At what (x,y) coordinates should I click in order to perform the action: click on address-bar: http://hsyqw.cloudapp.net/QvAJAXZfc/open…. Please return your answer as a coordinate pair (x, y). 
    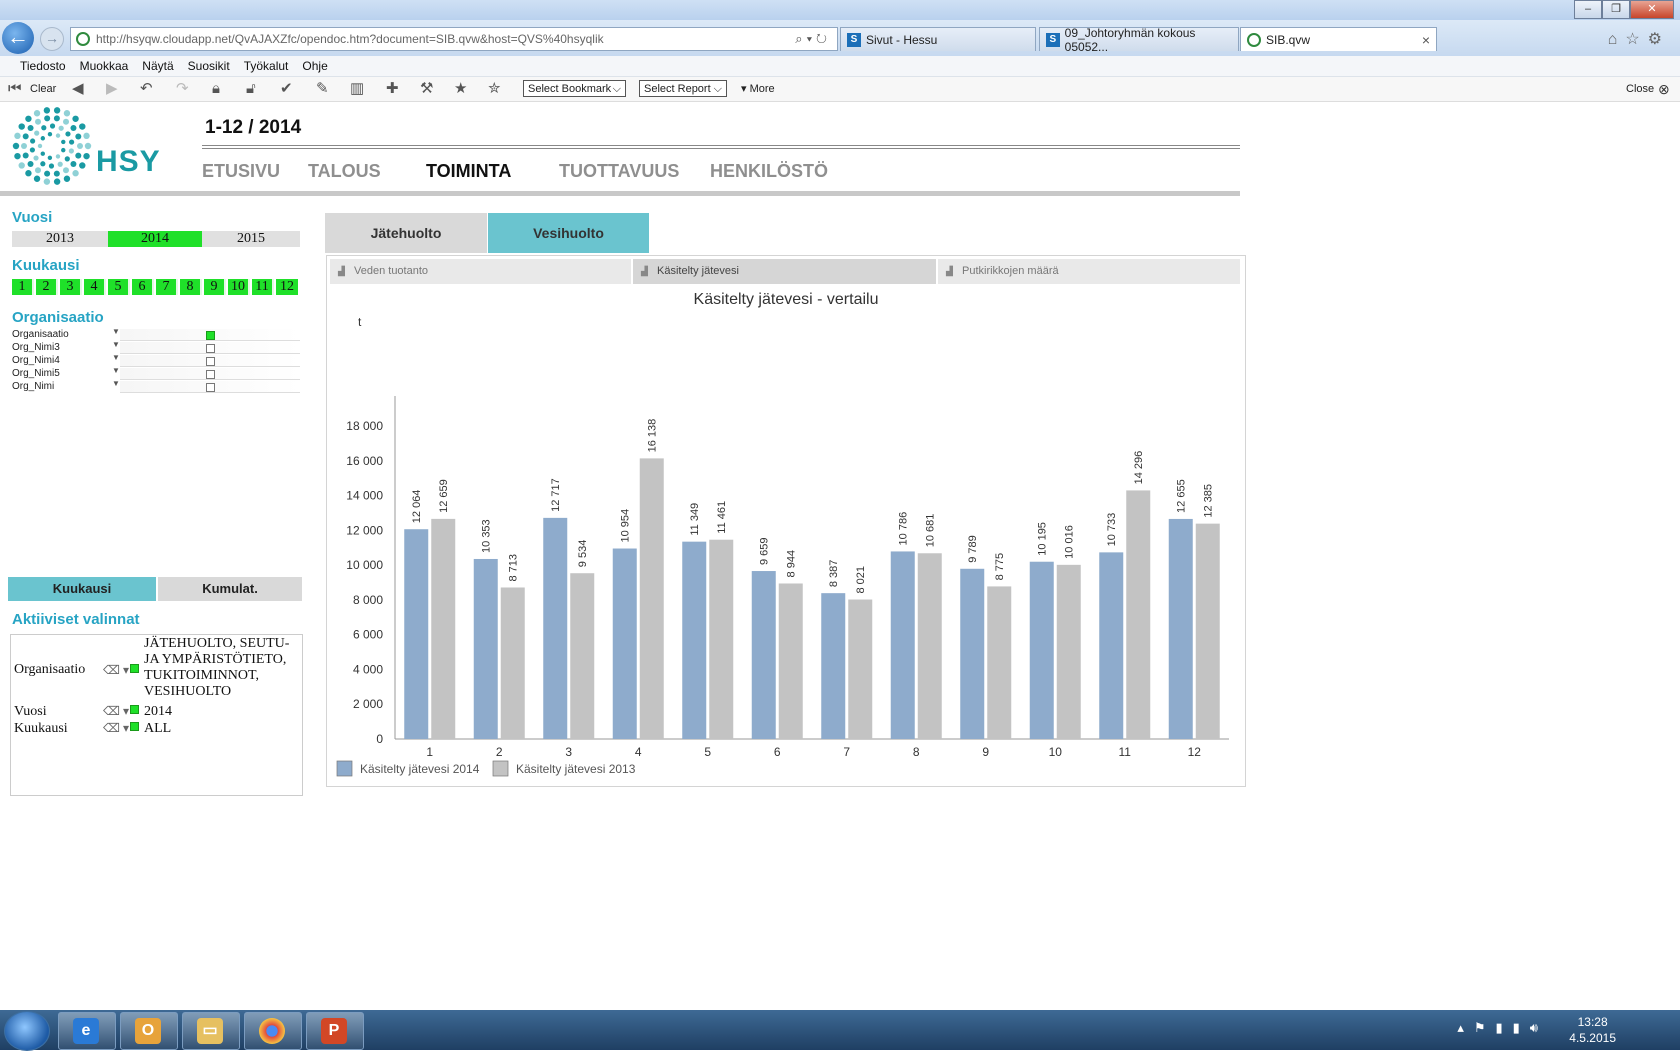
    Looking at the image, I should click on (454, 39).